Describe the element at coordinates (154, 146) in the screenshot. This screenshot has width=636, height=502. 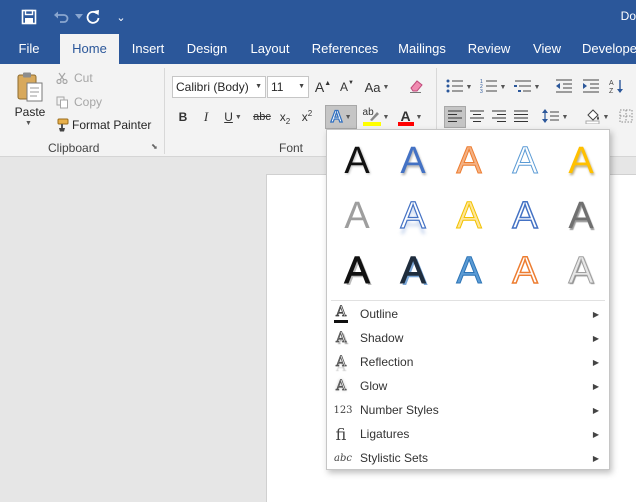
I see `clipboard-launcher-icon: ⬊` at that location.